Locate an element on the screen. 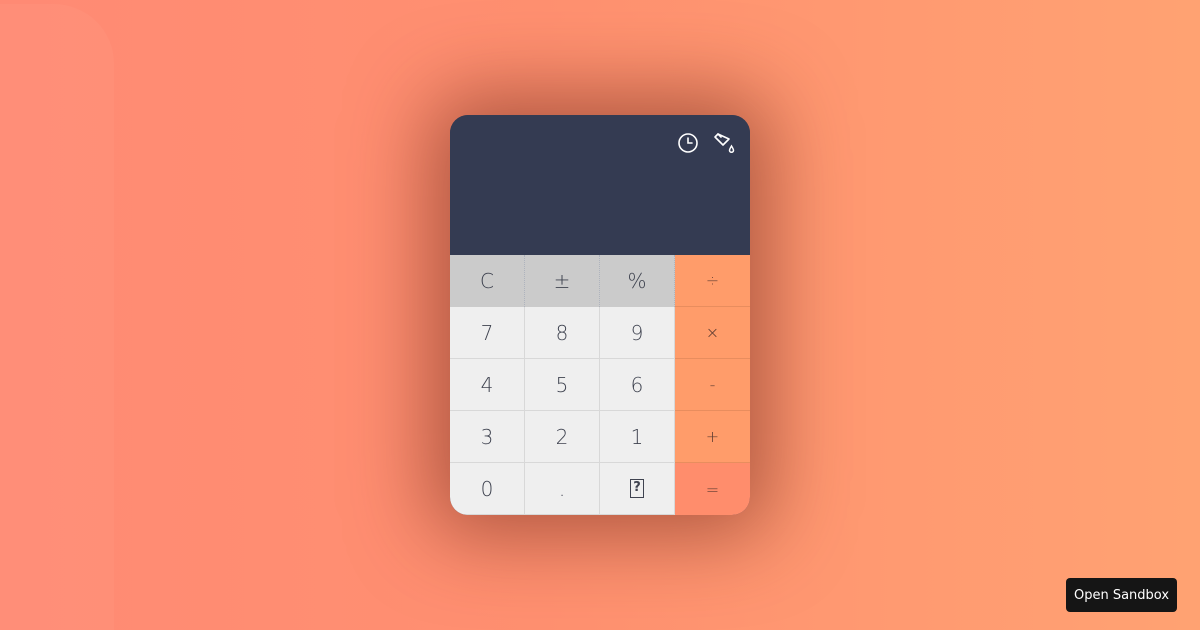 The image size is (1200, 630). subtract-button: - is located at coordinates (712, 385).